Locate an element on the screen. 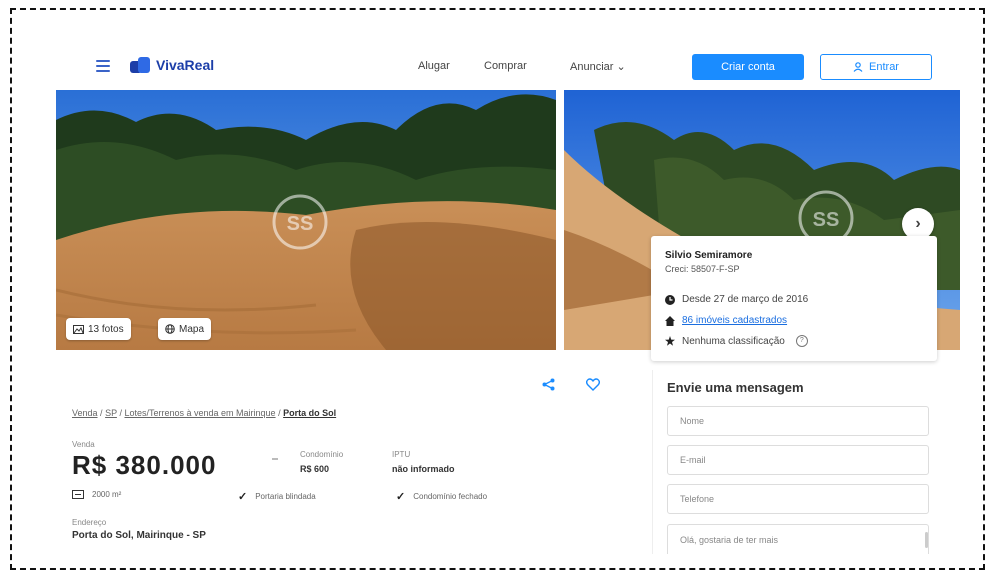 This screenshot has width=997, height=581. advertiser-listings: 86 imóveis cadastrados is located at coordinates (726, 320).